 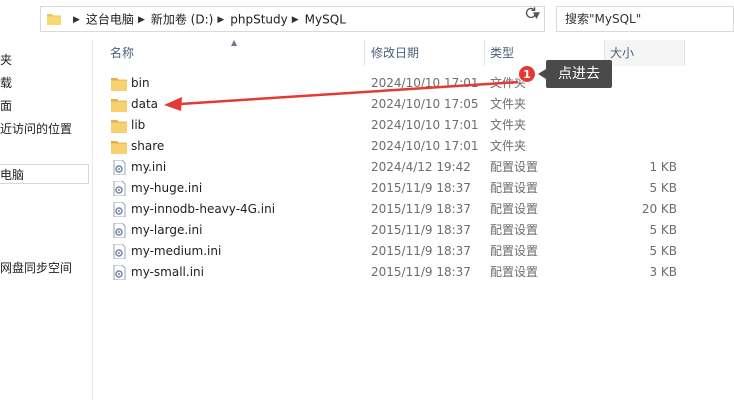 I want to click on sort-up-icon: ▲, so click(x=234, y=42).